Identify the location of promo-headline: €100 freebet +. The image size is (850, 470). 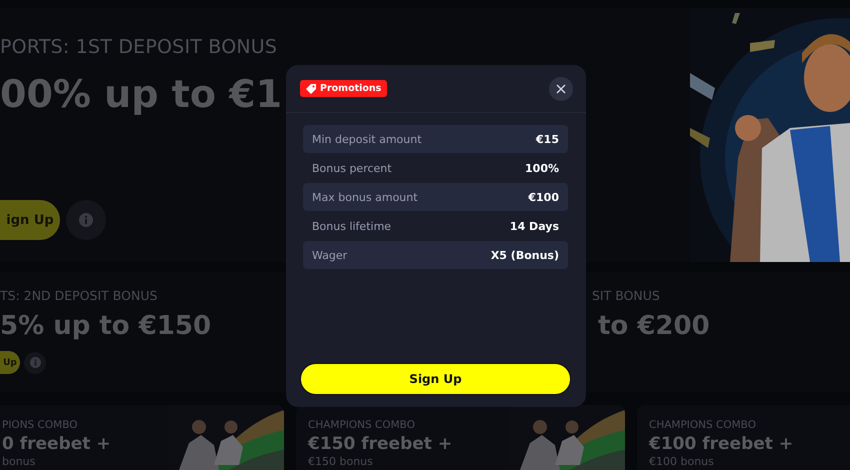
(721, 444).